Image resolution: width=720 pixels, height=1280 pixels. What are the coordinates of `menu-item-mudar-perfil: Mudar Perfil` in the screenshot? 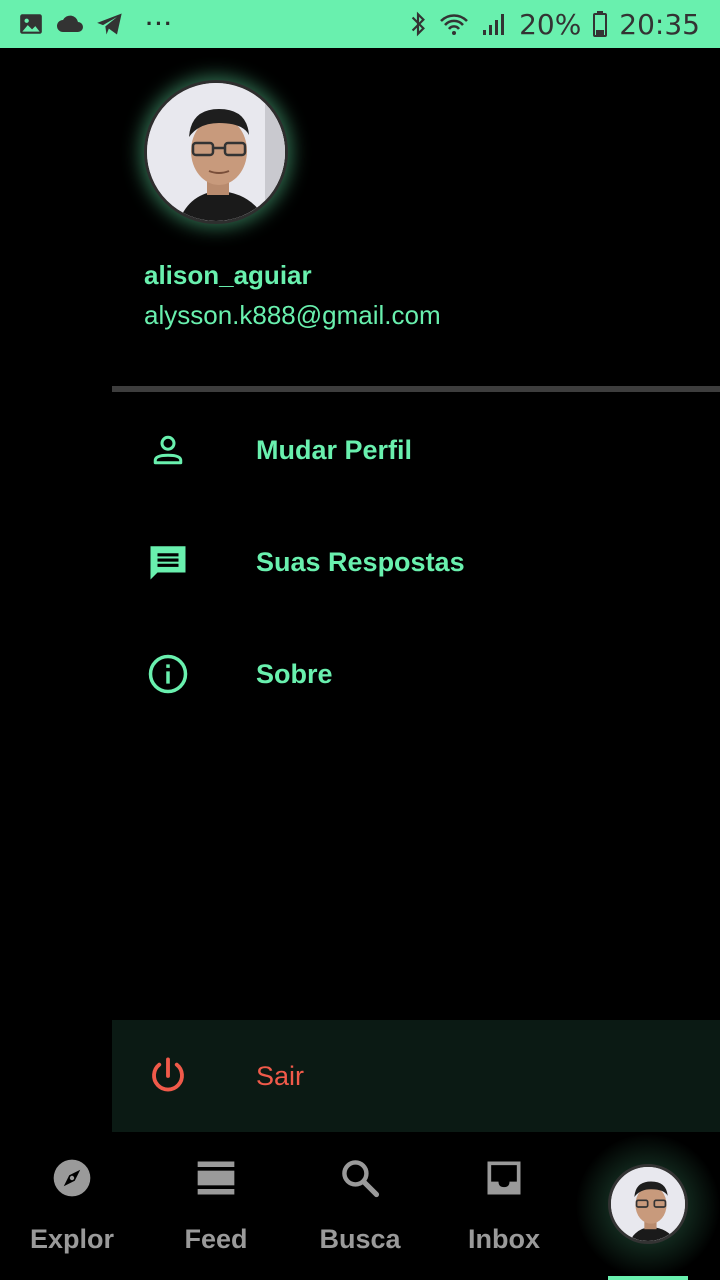 It's located at (416, 450).